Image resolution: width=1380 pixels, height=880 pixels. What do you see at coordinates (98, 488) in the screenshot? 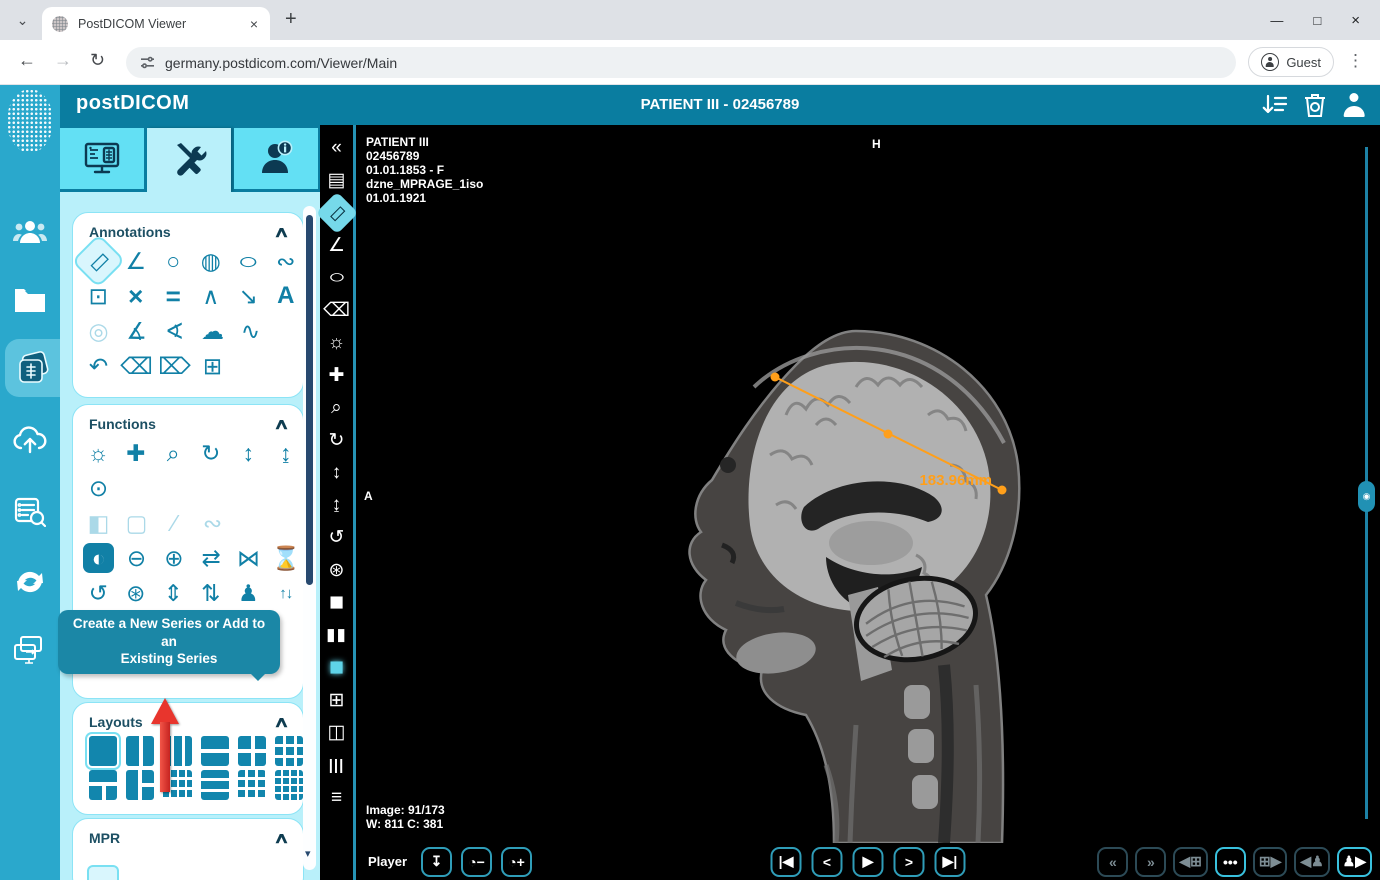
I see `reset-view: ⊙` at bounding box center [98, 488].